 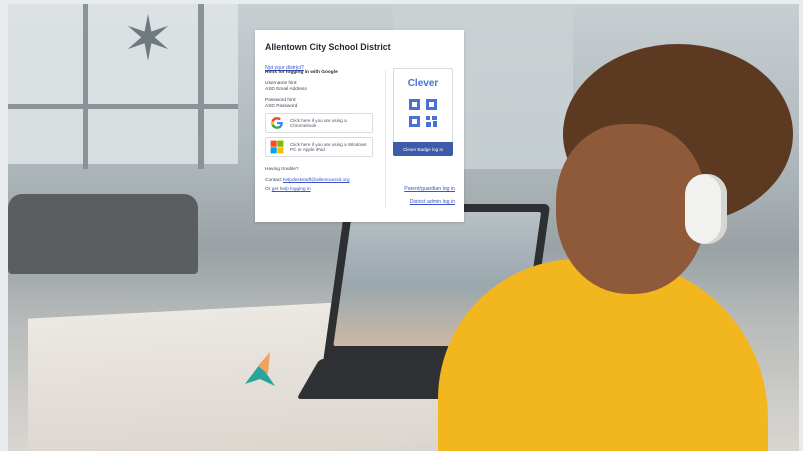 I want to click on clever-badge-panel: Clever Clever Badge log in, so click(x=423, y=112).